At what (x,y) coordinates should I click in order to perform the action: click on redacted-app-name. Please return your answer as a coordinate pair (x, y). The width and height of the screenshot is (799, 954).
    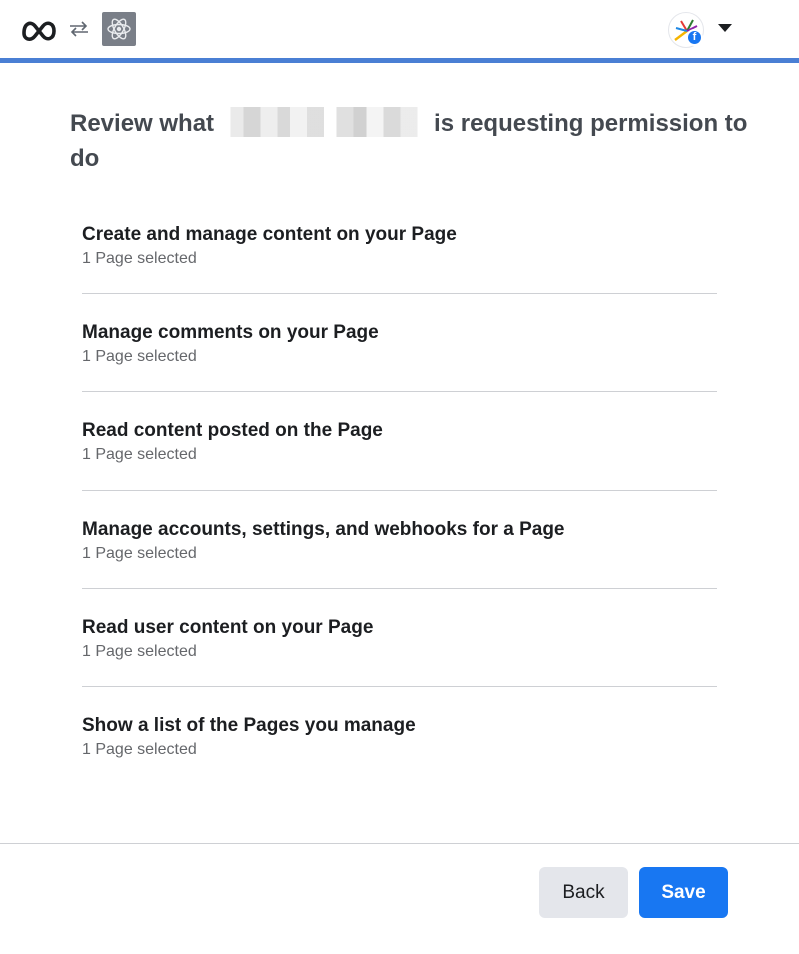
    Looking at the image, I should click on (324, 122).